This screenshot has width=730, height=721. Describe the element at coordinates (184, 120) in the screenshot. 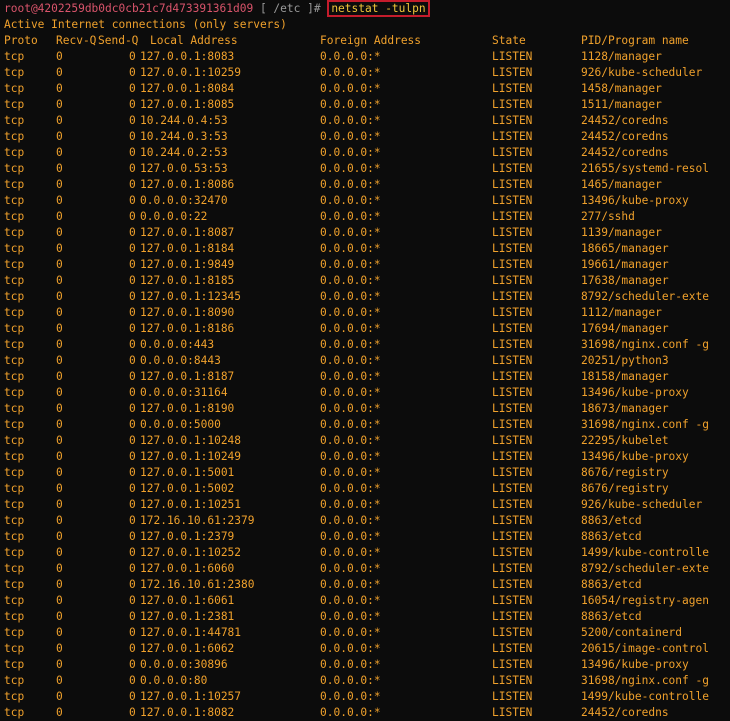

I see `cell-local-address: 10.244.0.4:53` at that location.